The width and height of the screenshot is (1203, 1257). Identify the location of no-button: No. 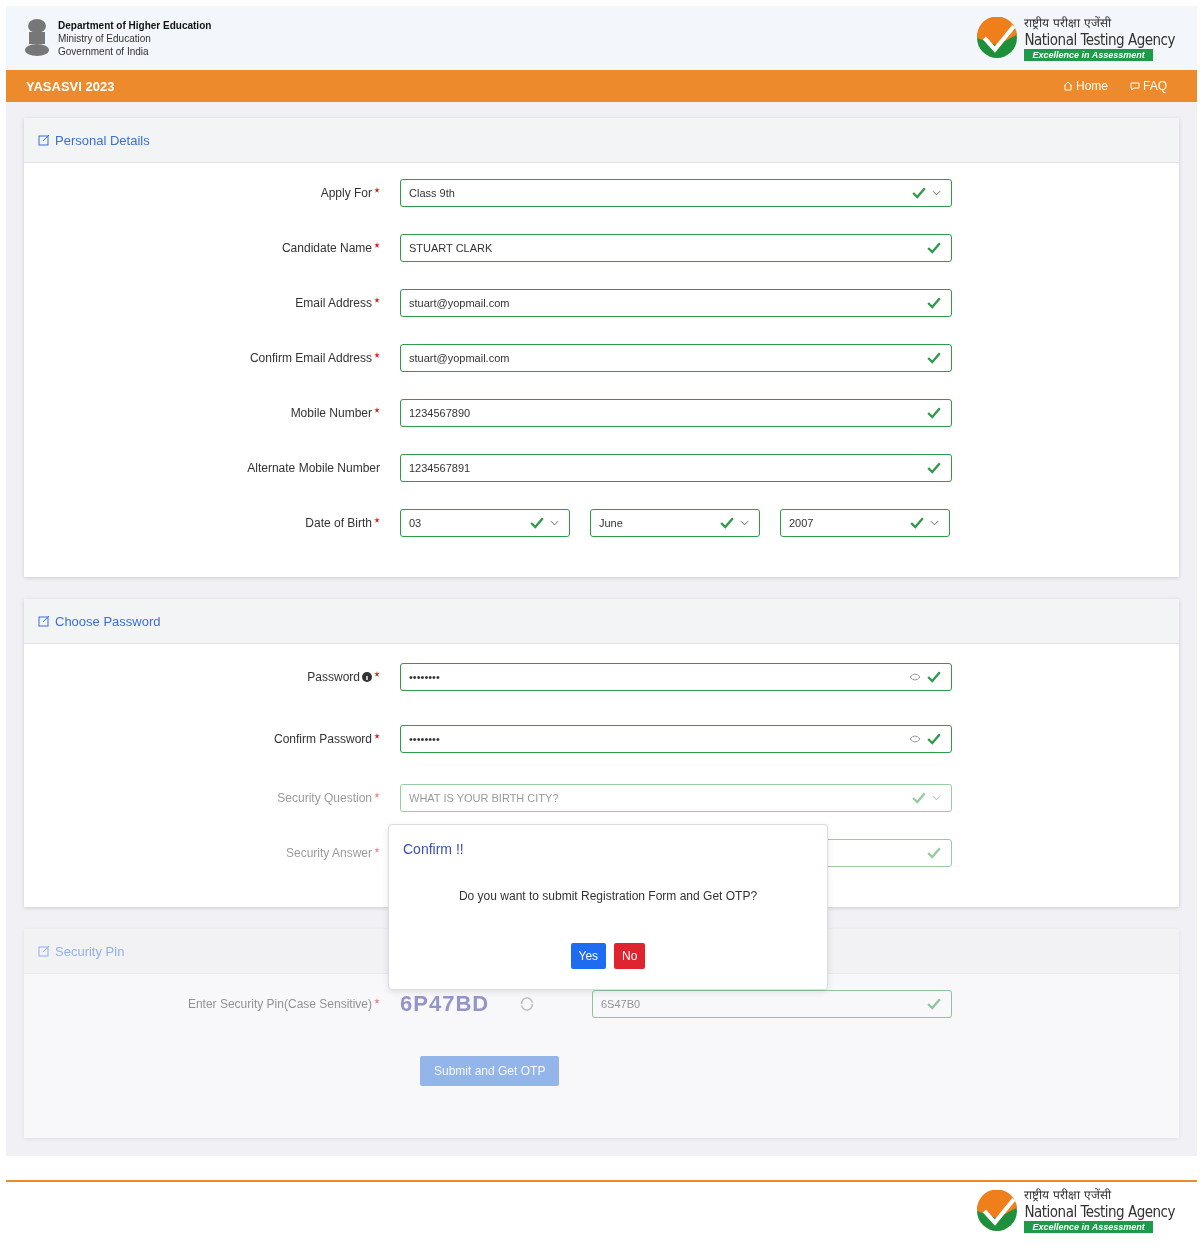
(630, 956).